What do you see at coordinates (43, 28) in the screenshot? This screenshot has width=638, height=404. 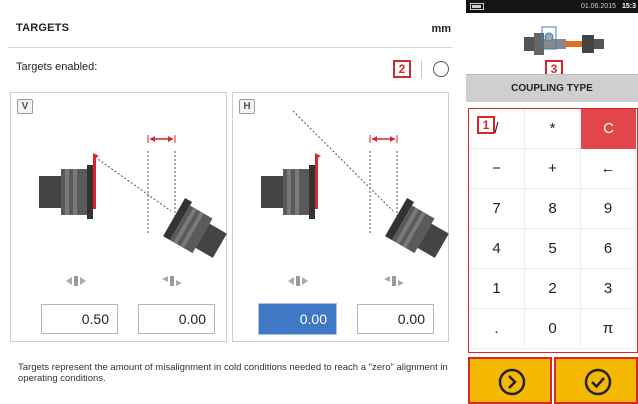 I see `page-title: TARGETS` at bounding box center [43, 28].